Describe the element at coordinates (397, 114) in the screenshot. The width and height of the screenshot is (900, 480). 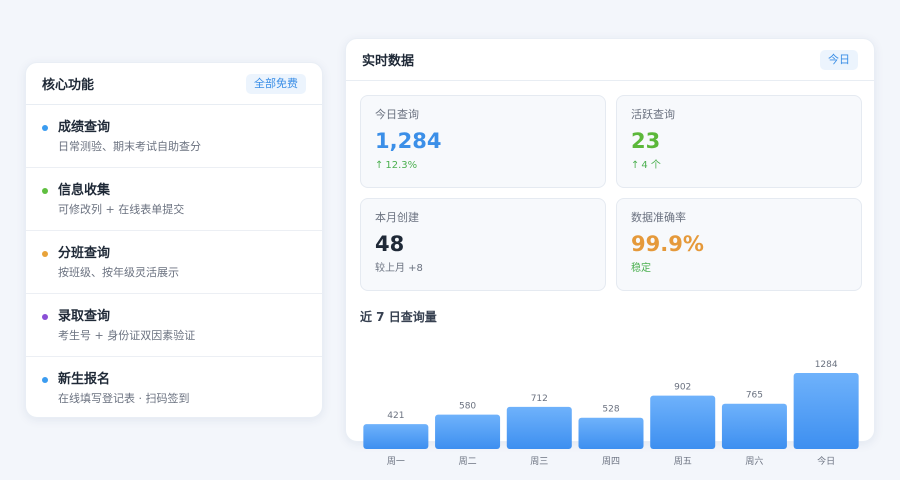
I see `stat-label: 今日查询` at that location.